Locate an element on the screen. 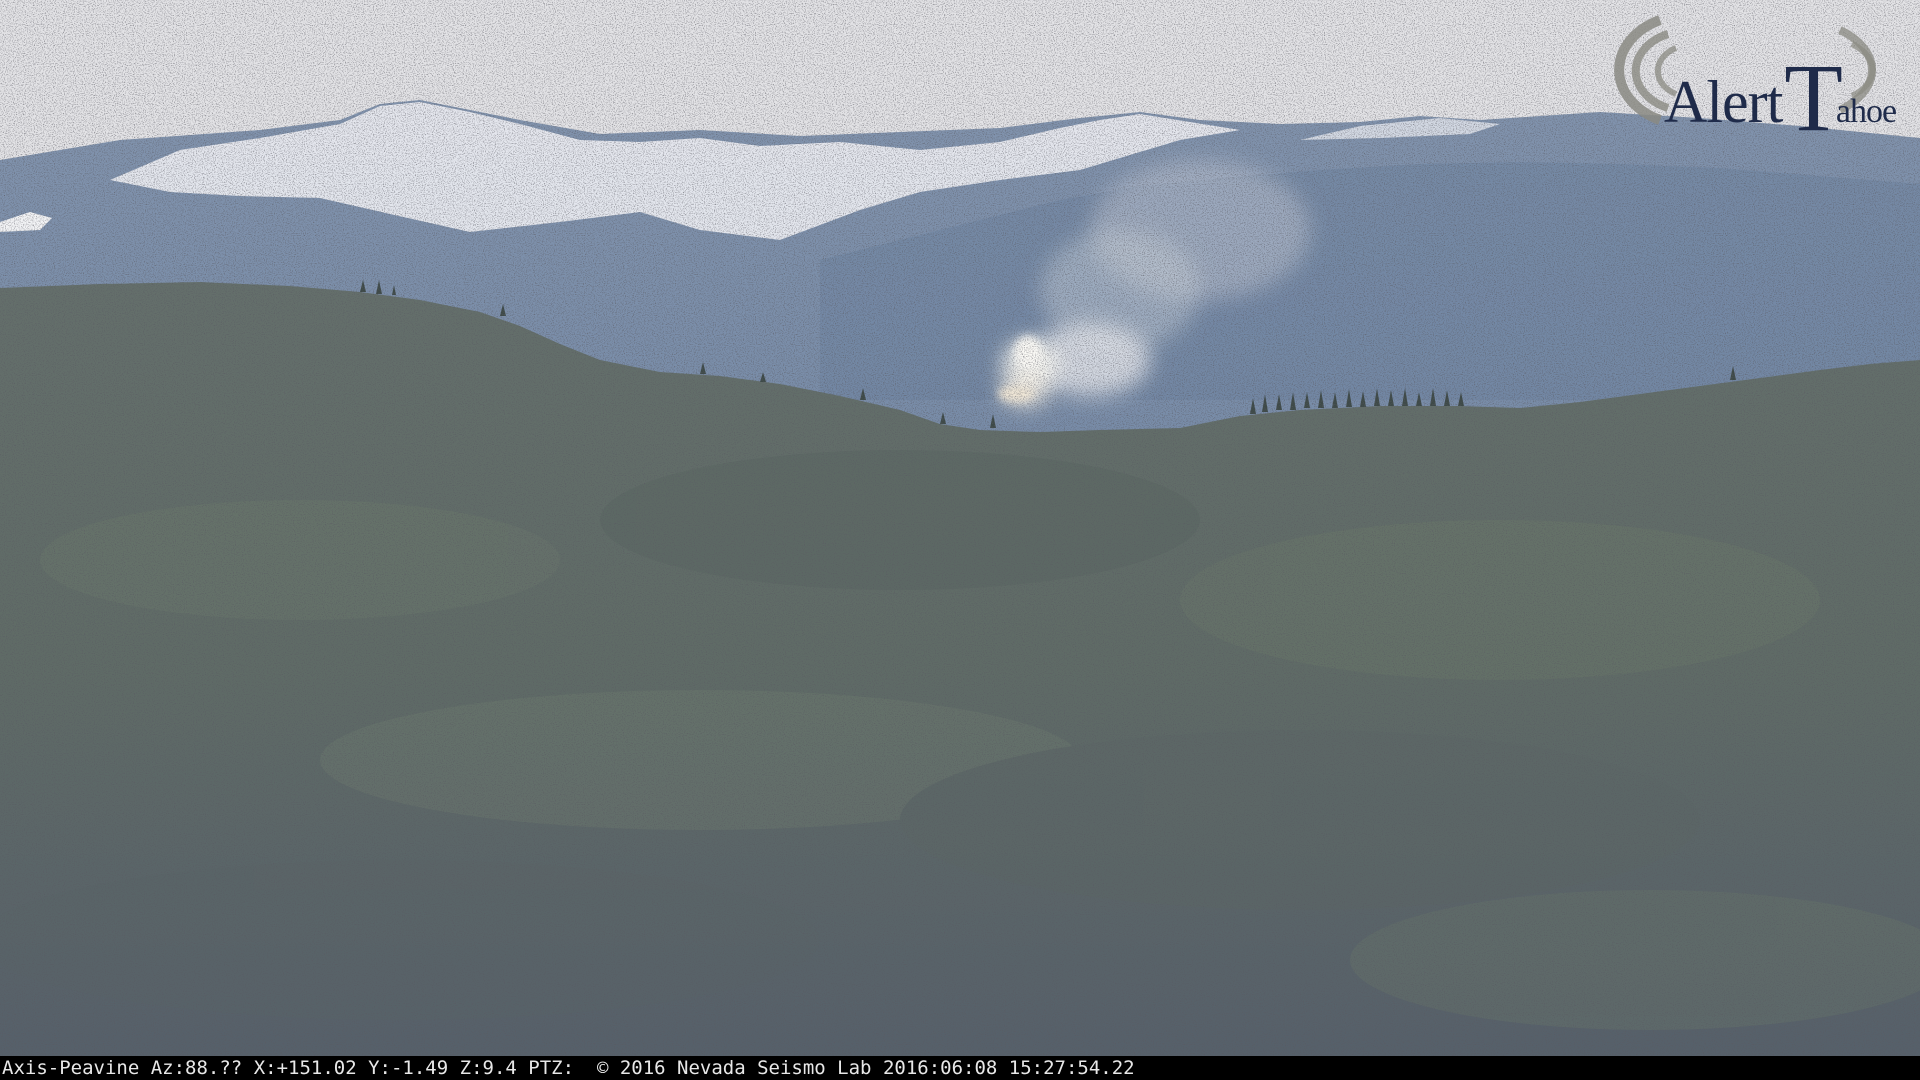 The image size is (1920, 1080). camera-name: Axis-Peavine is located at coordinates (71, 1068).